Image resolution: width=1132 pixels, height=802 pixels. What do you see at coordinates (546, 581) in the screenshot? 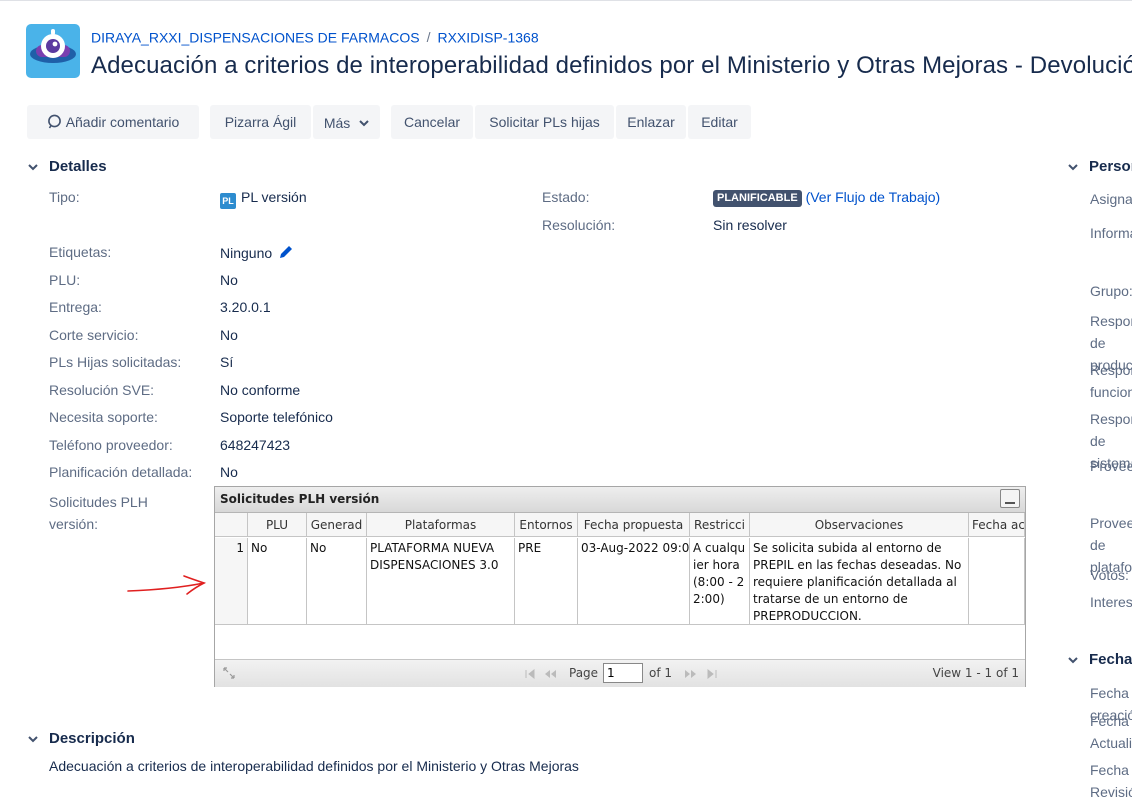
I see `grid-cell-entornos: PRE` at bounding box center [546, 581].